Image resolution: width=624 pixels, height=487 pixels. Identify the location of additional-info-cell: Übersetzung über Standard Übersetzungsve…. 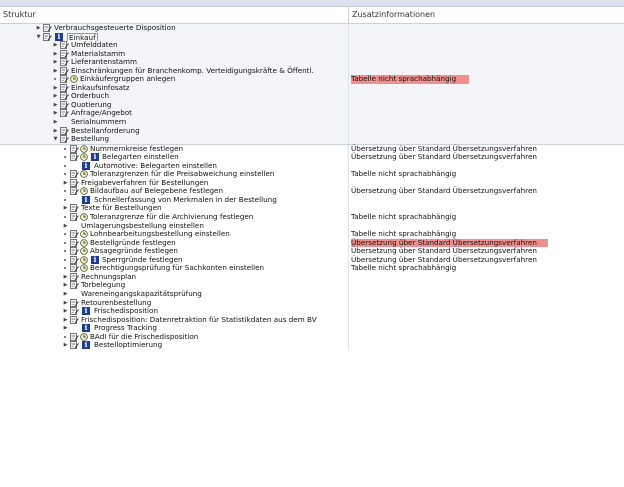
(444, 191).